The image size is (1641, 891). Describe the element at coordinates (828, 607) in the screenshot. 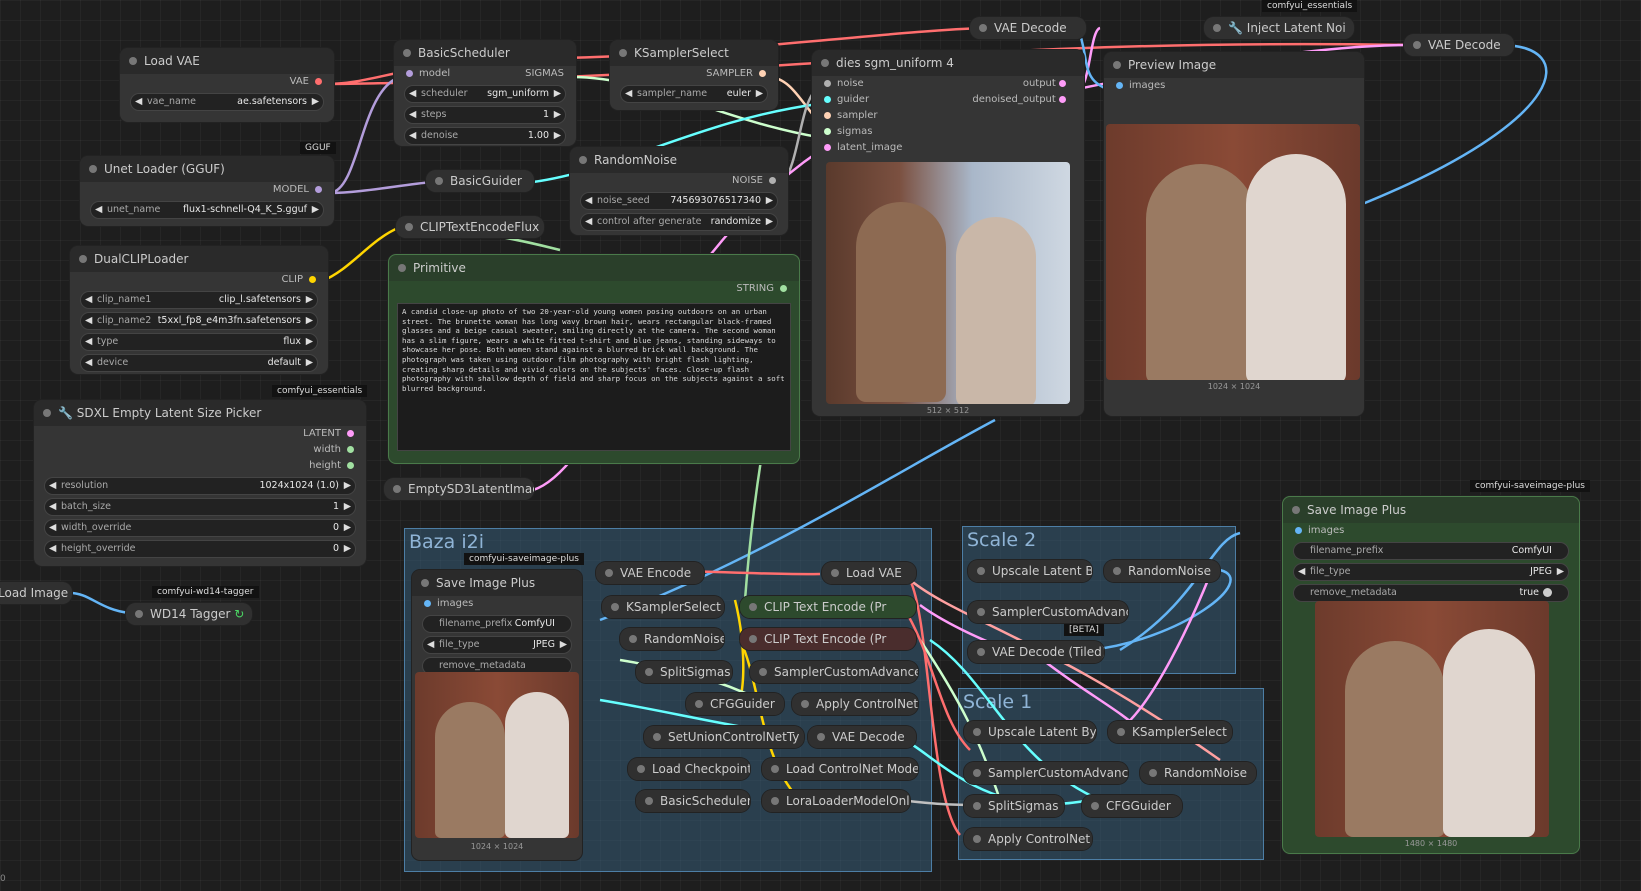

I see `node-clip-text-encode-1: CLIP Text Encode (Pr` at that location.